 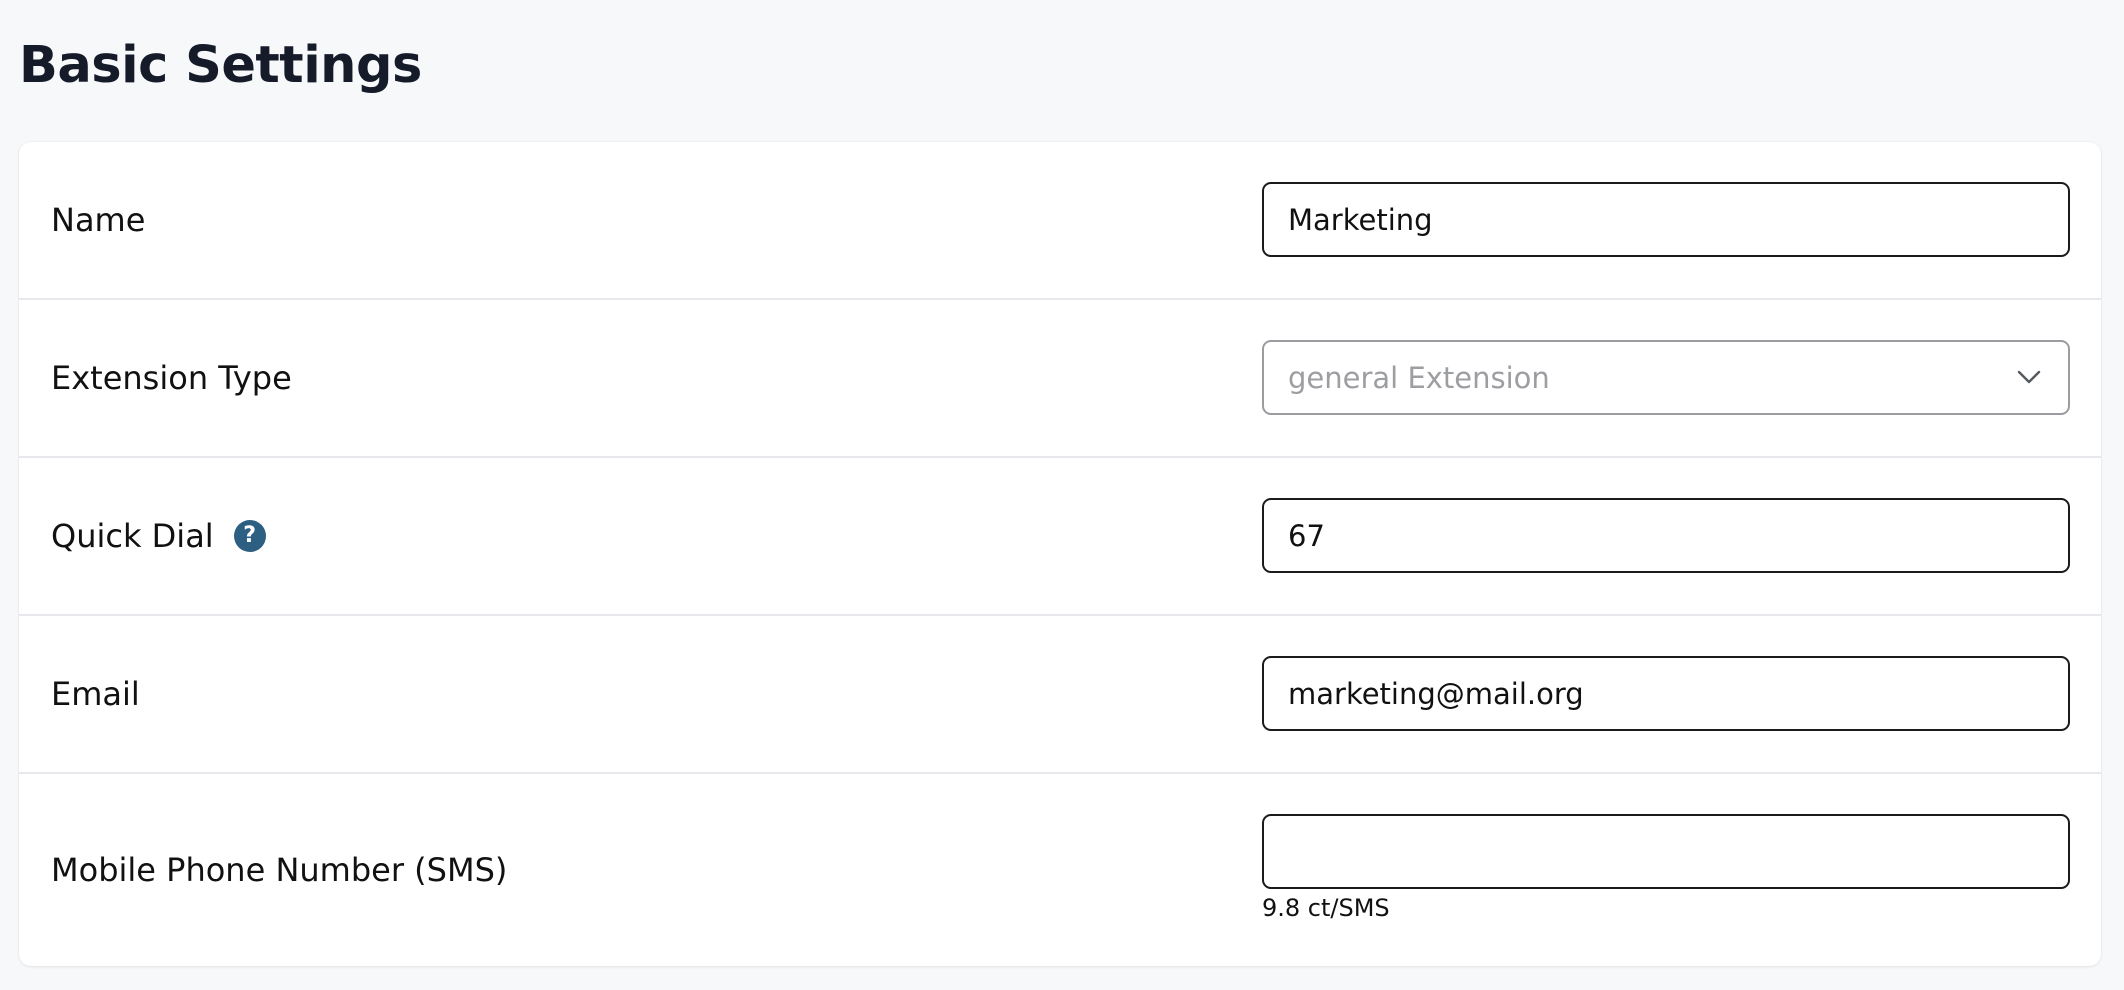 What do you see at coordinates (2029, 377) in the screenshot?
I see `chevron-down-icon` at bounding box center [2029, 377].